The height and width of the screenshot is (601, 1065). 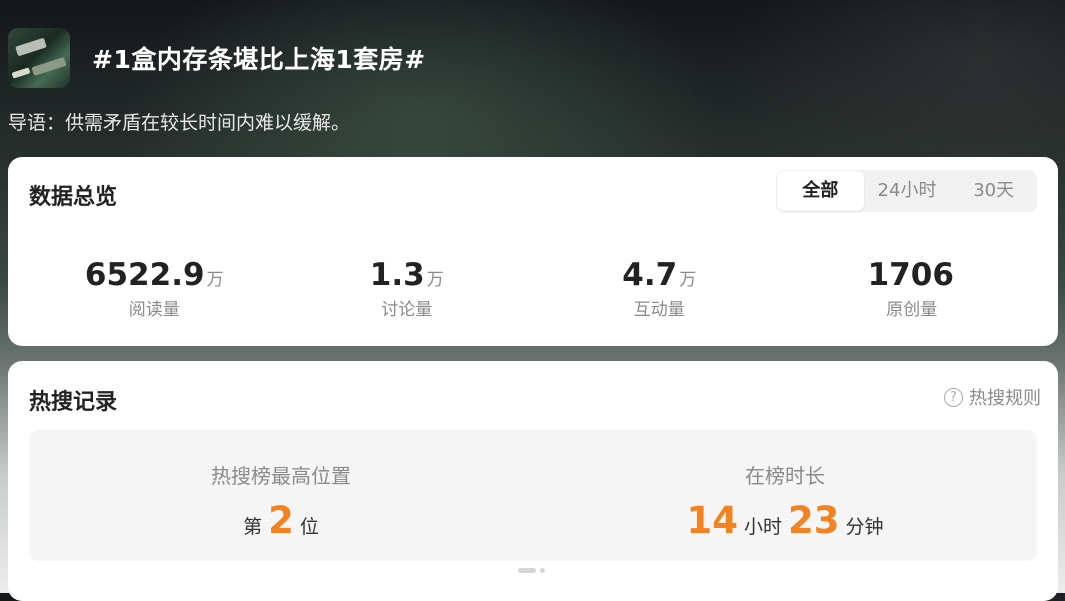 I want to click on peak-prefix: 第, so click(x=253, y=527).